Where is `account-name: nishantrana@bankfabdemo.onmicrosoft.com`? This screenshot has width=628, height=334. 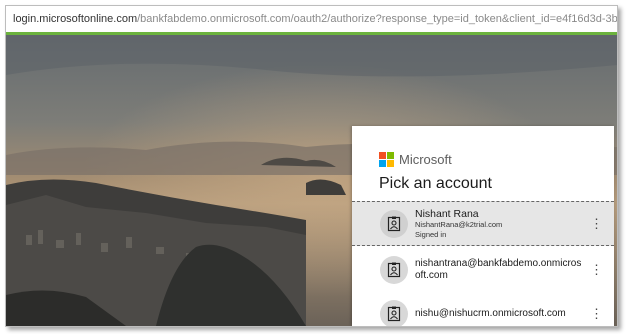 account-name: nishantrana@bankfabdemo.onmicrosoft.com is located at coordinates (498, 269).